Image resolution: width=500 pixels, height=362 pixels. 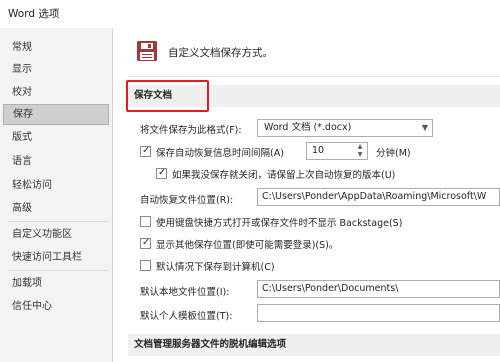 I want to click on autorecover-location-label: 自动恢复文件位置(R):, so click(x=187, y=200).